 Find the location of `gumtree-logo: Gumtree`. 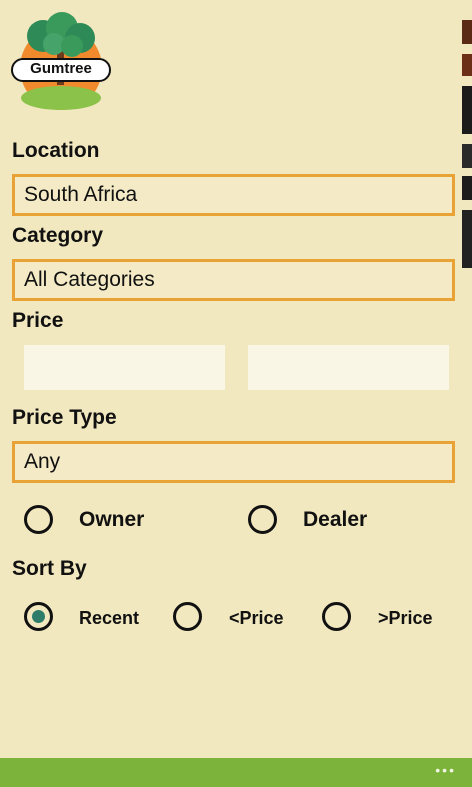

gumtree-logo: Gumtree is located at coordinates (61, 61).